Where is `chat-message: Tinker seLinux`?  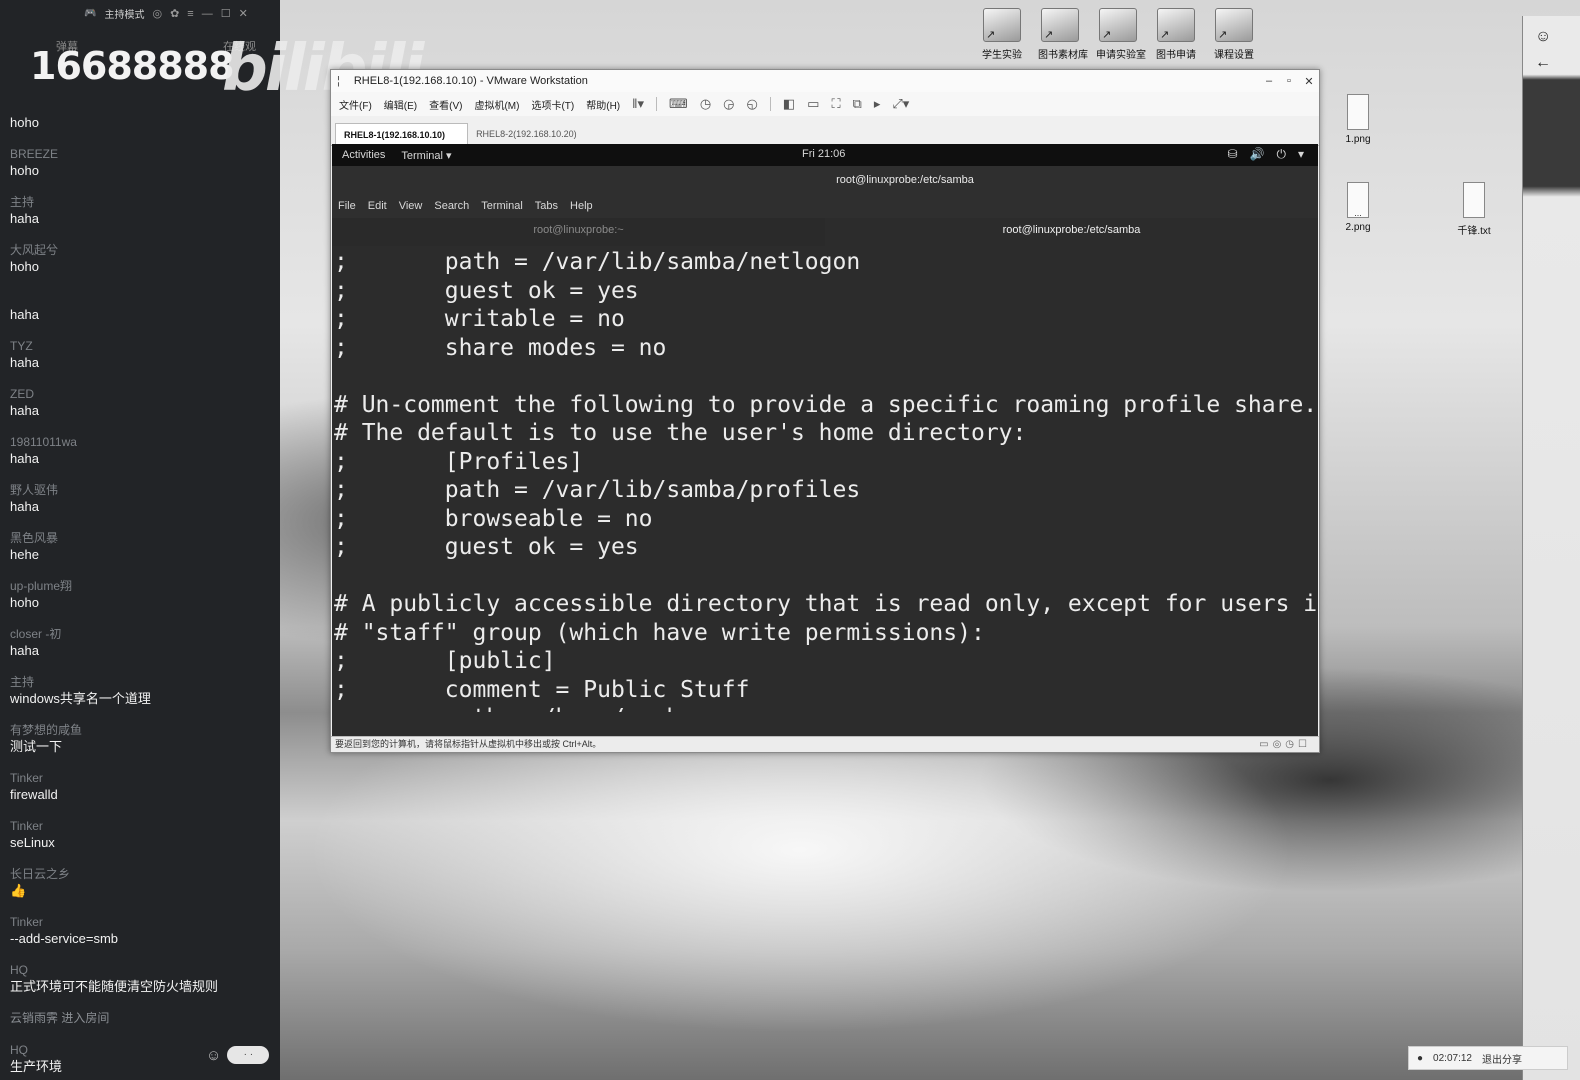 chat-message: Tinker seLinux is located at coordinates (142, 834).